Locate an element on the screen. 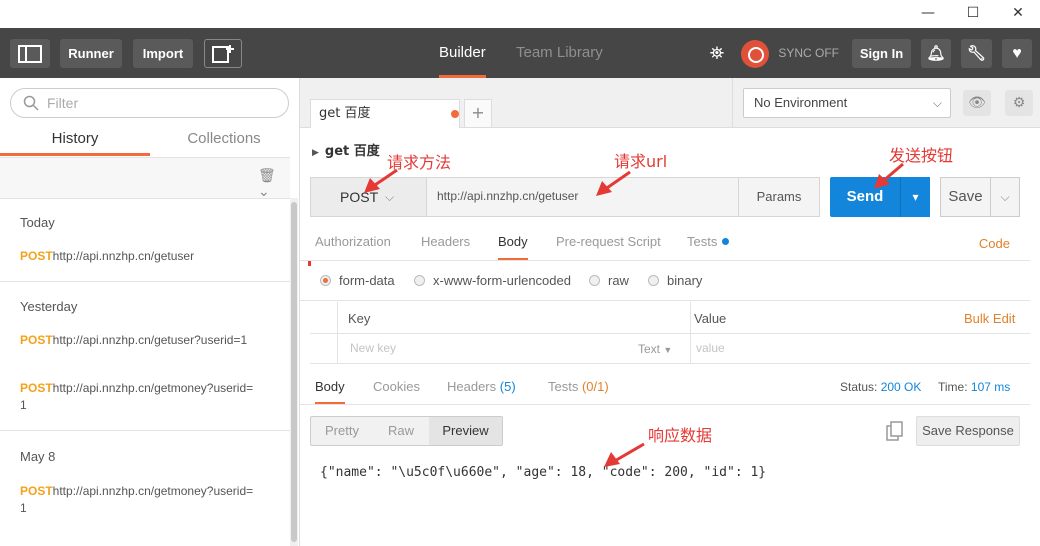 The width and height of the screenshot is (1040, 546). radio-binary: binary is located at coordinates (675, 280).